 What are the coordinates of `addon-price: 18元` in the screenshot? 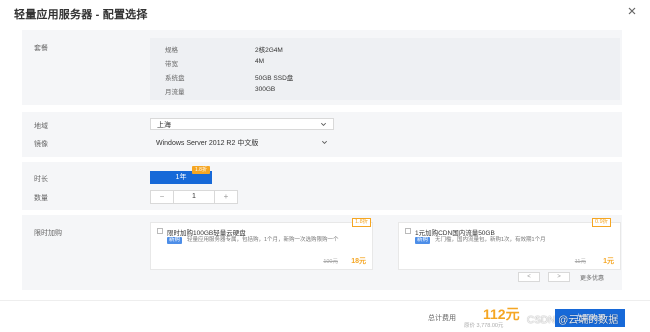 It's located at (358, 261).